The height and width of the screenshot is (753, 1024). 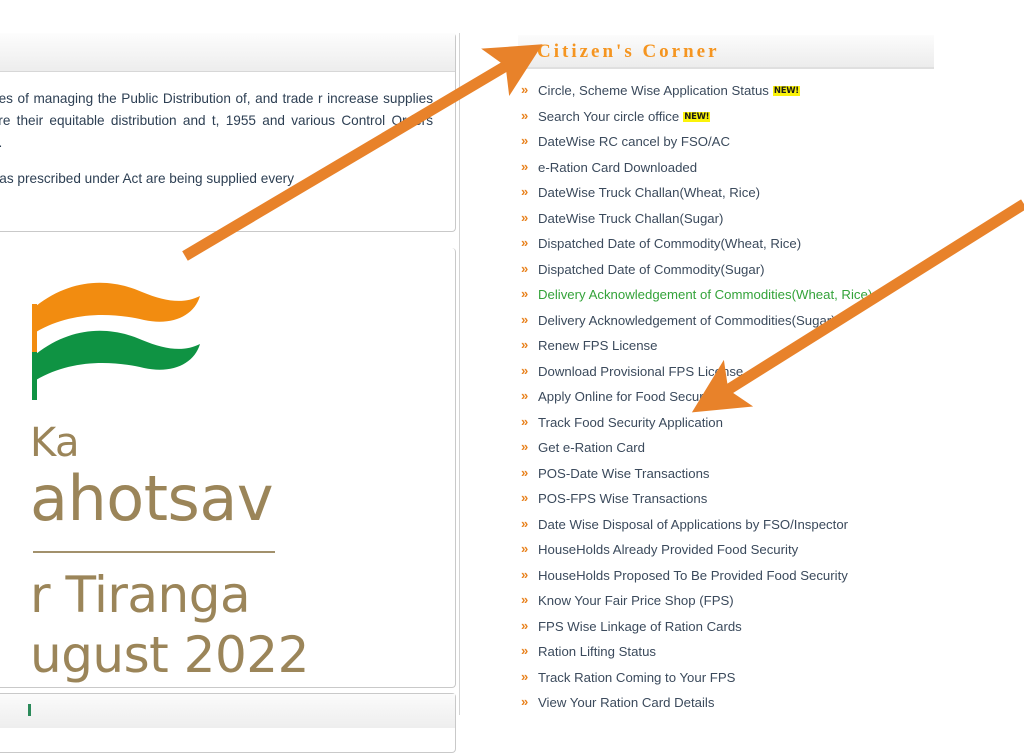 What do you see at coordinates (726, 473) in the screenshot?
I see `citizens-corner-item: » POS-Date Wise Transactions` at bounding box center [726, 473].